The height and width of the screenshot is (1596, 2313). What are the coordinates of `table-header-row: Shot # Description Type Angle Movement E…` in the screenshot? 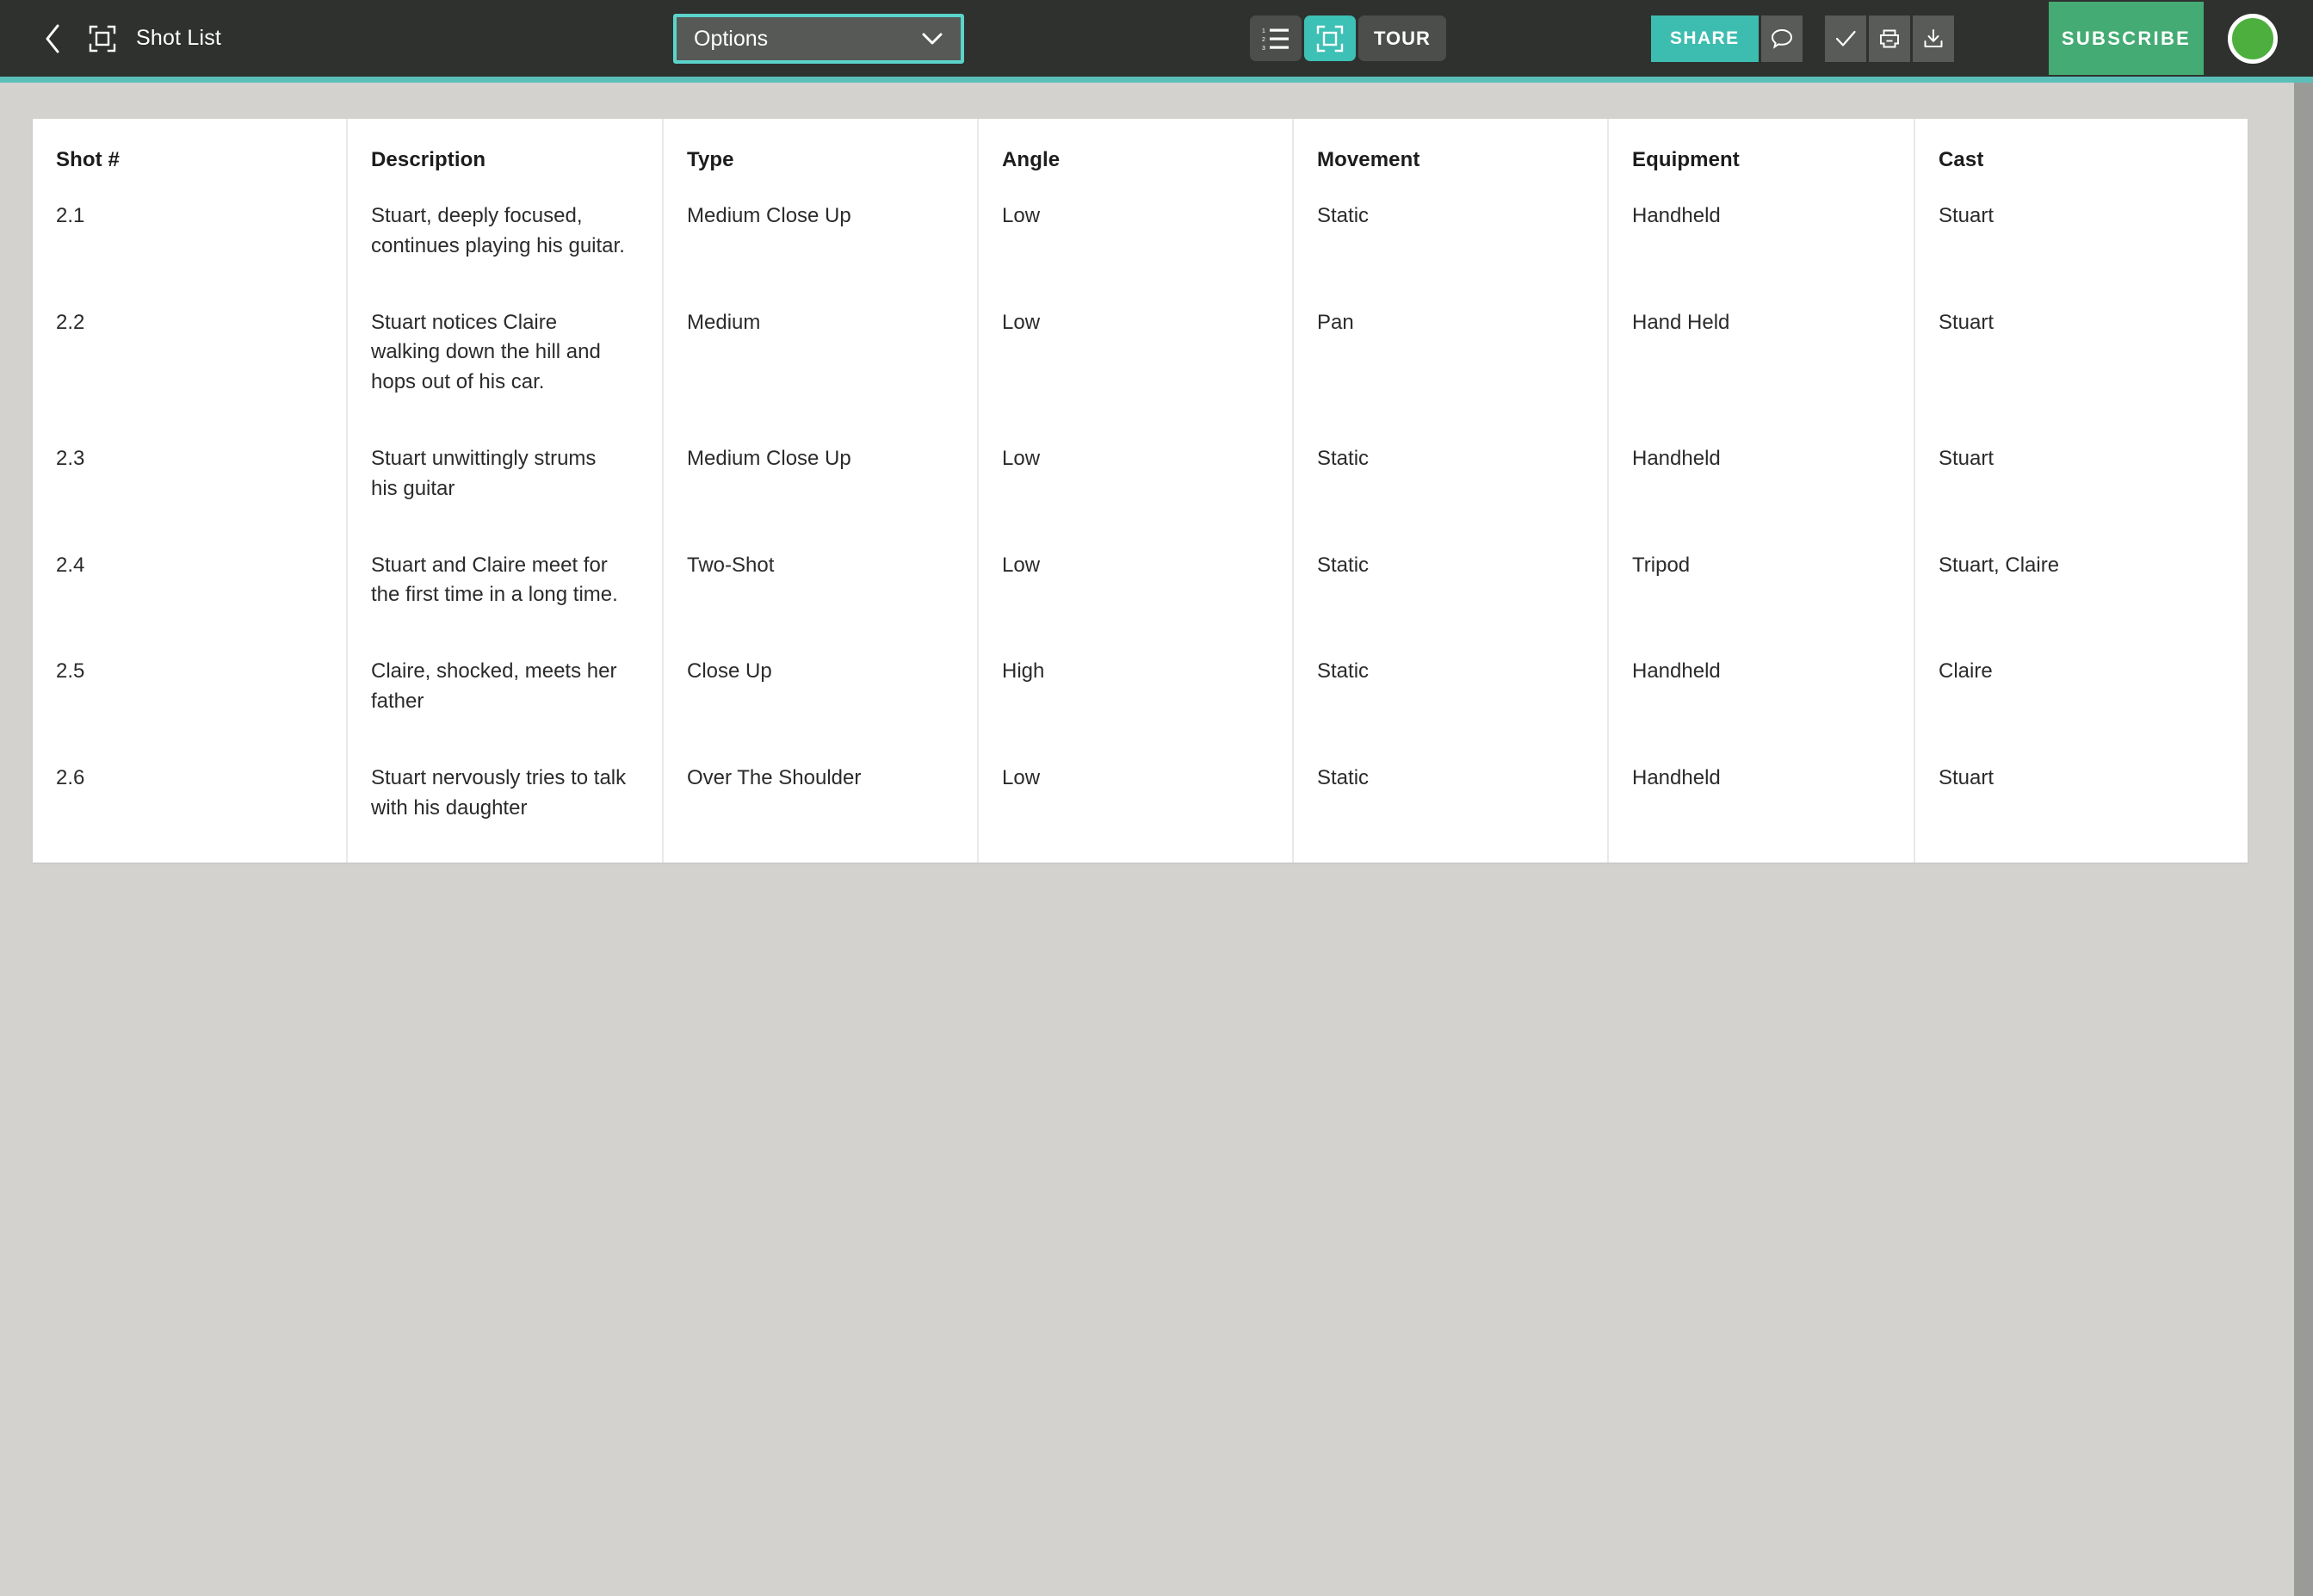 It's located at (1141, 157).